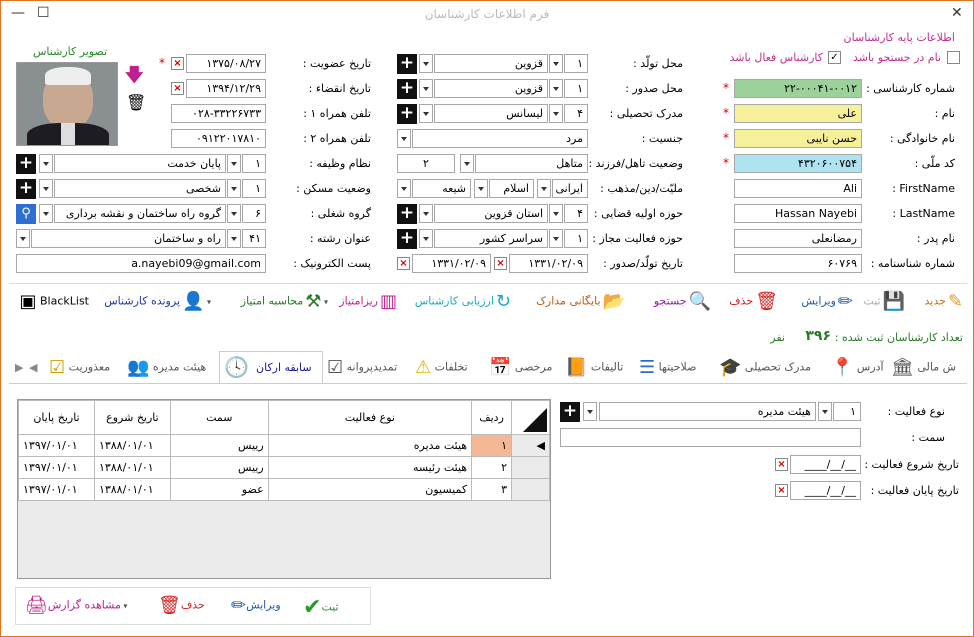  I want to click on area-list-dropdown, so click(426, 238).